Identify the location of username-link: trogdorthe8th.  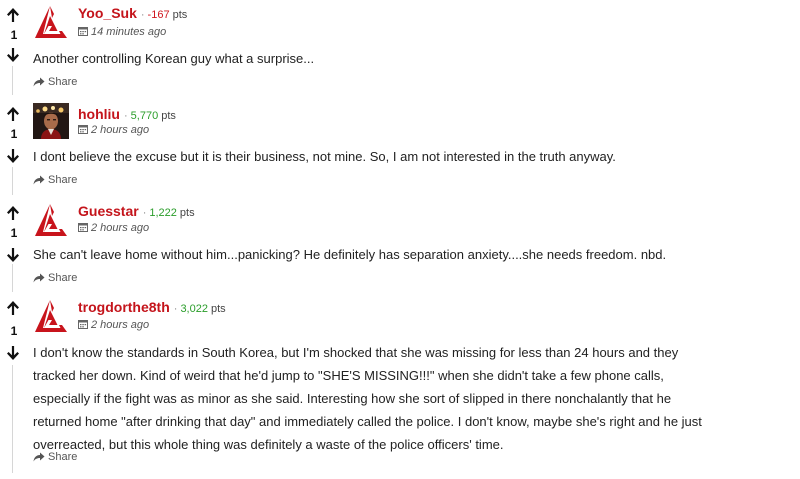
(124, 307).